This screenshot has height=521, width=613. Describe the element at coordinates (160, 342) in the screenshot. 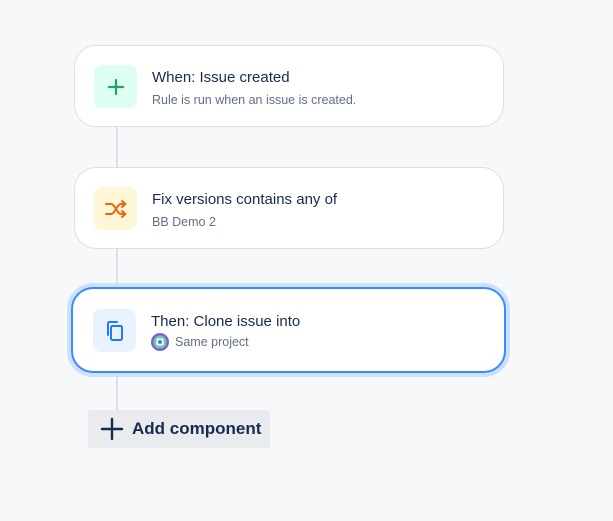

I see `project-avatar-icon` at that location.